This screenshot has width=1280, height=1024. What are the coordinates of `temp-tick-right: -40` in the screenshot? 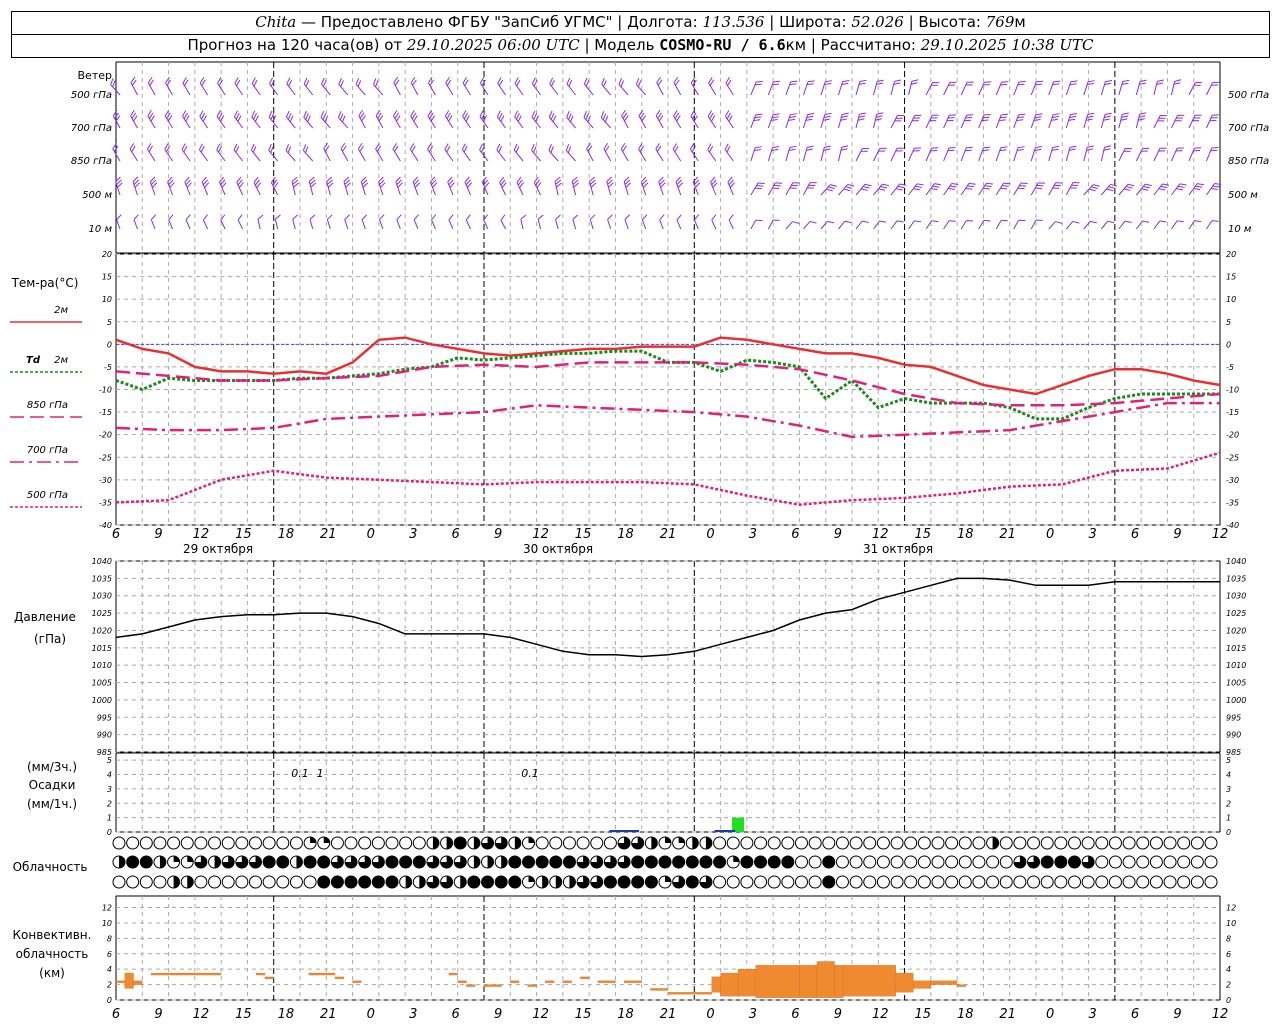 It's located at (1232, 525).